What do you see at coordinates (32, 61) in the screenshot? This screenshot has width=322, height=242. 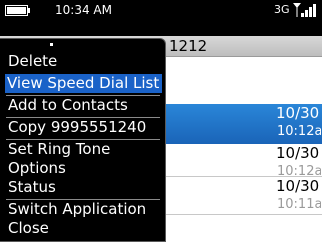 I see `menu-item-delete: Delete` at bounding box center [32, 61].